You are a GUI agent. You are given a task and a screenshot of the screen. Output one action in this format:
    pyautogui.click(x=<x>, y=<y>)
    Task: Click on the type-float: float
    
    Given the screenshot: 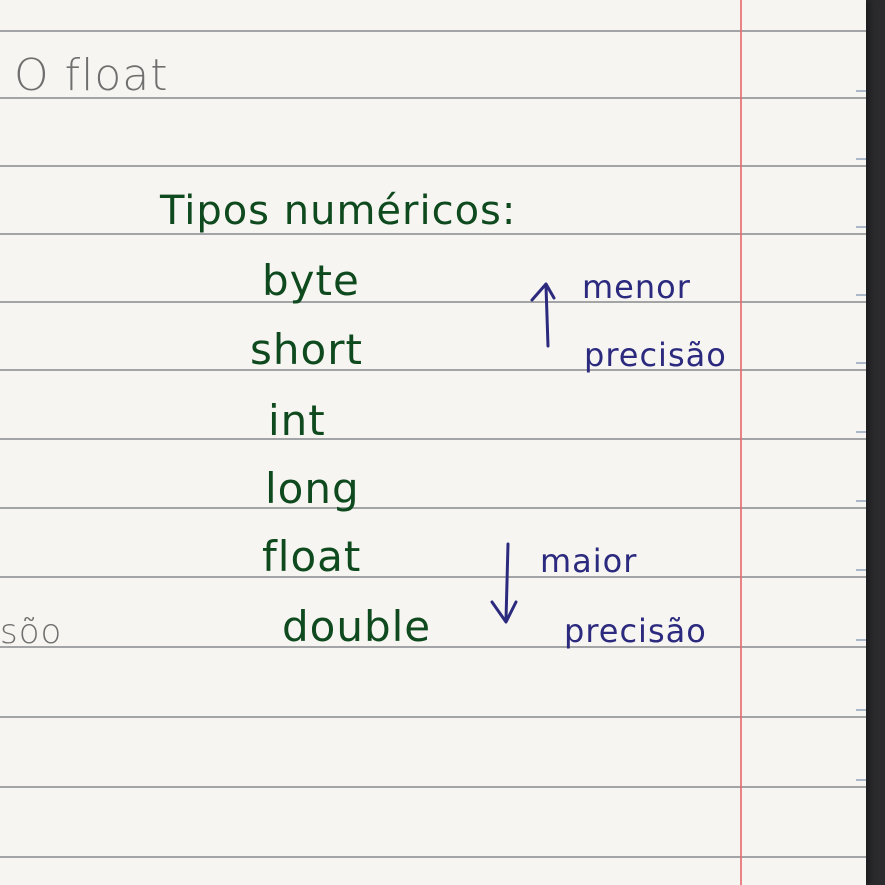 What is the action you would take?
    pyautogui.click(x=312, y=556)
    